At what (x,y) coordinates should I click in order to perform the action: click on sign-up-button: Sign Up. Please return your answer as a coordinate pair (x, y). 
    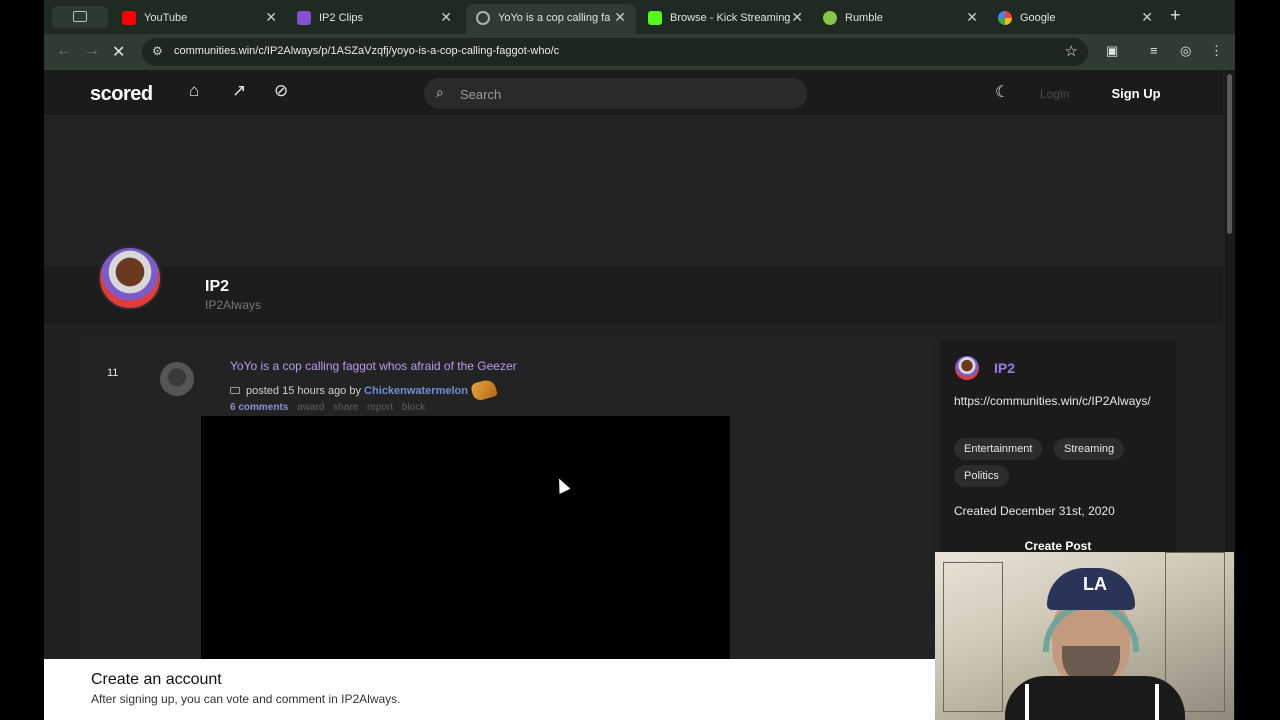
    Looking at the image, I should click on (1136, 93).